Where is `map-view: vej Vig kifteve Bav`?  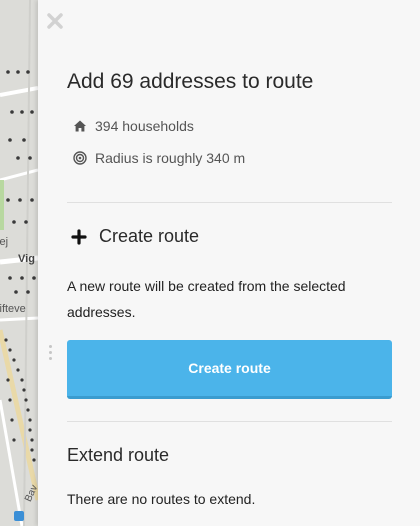 map-view: vej Vig kifteve Bav is located at coordinates (19, 263).